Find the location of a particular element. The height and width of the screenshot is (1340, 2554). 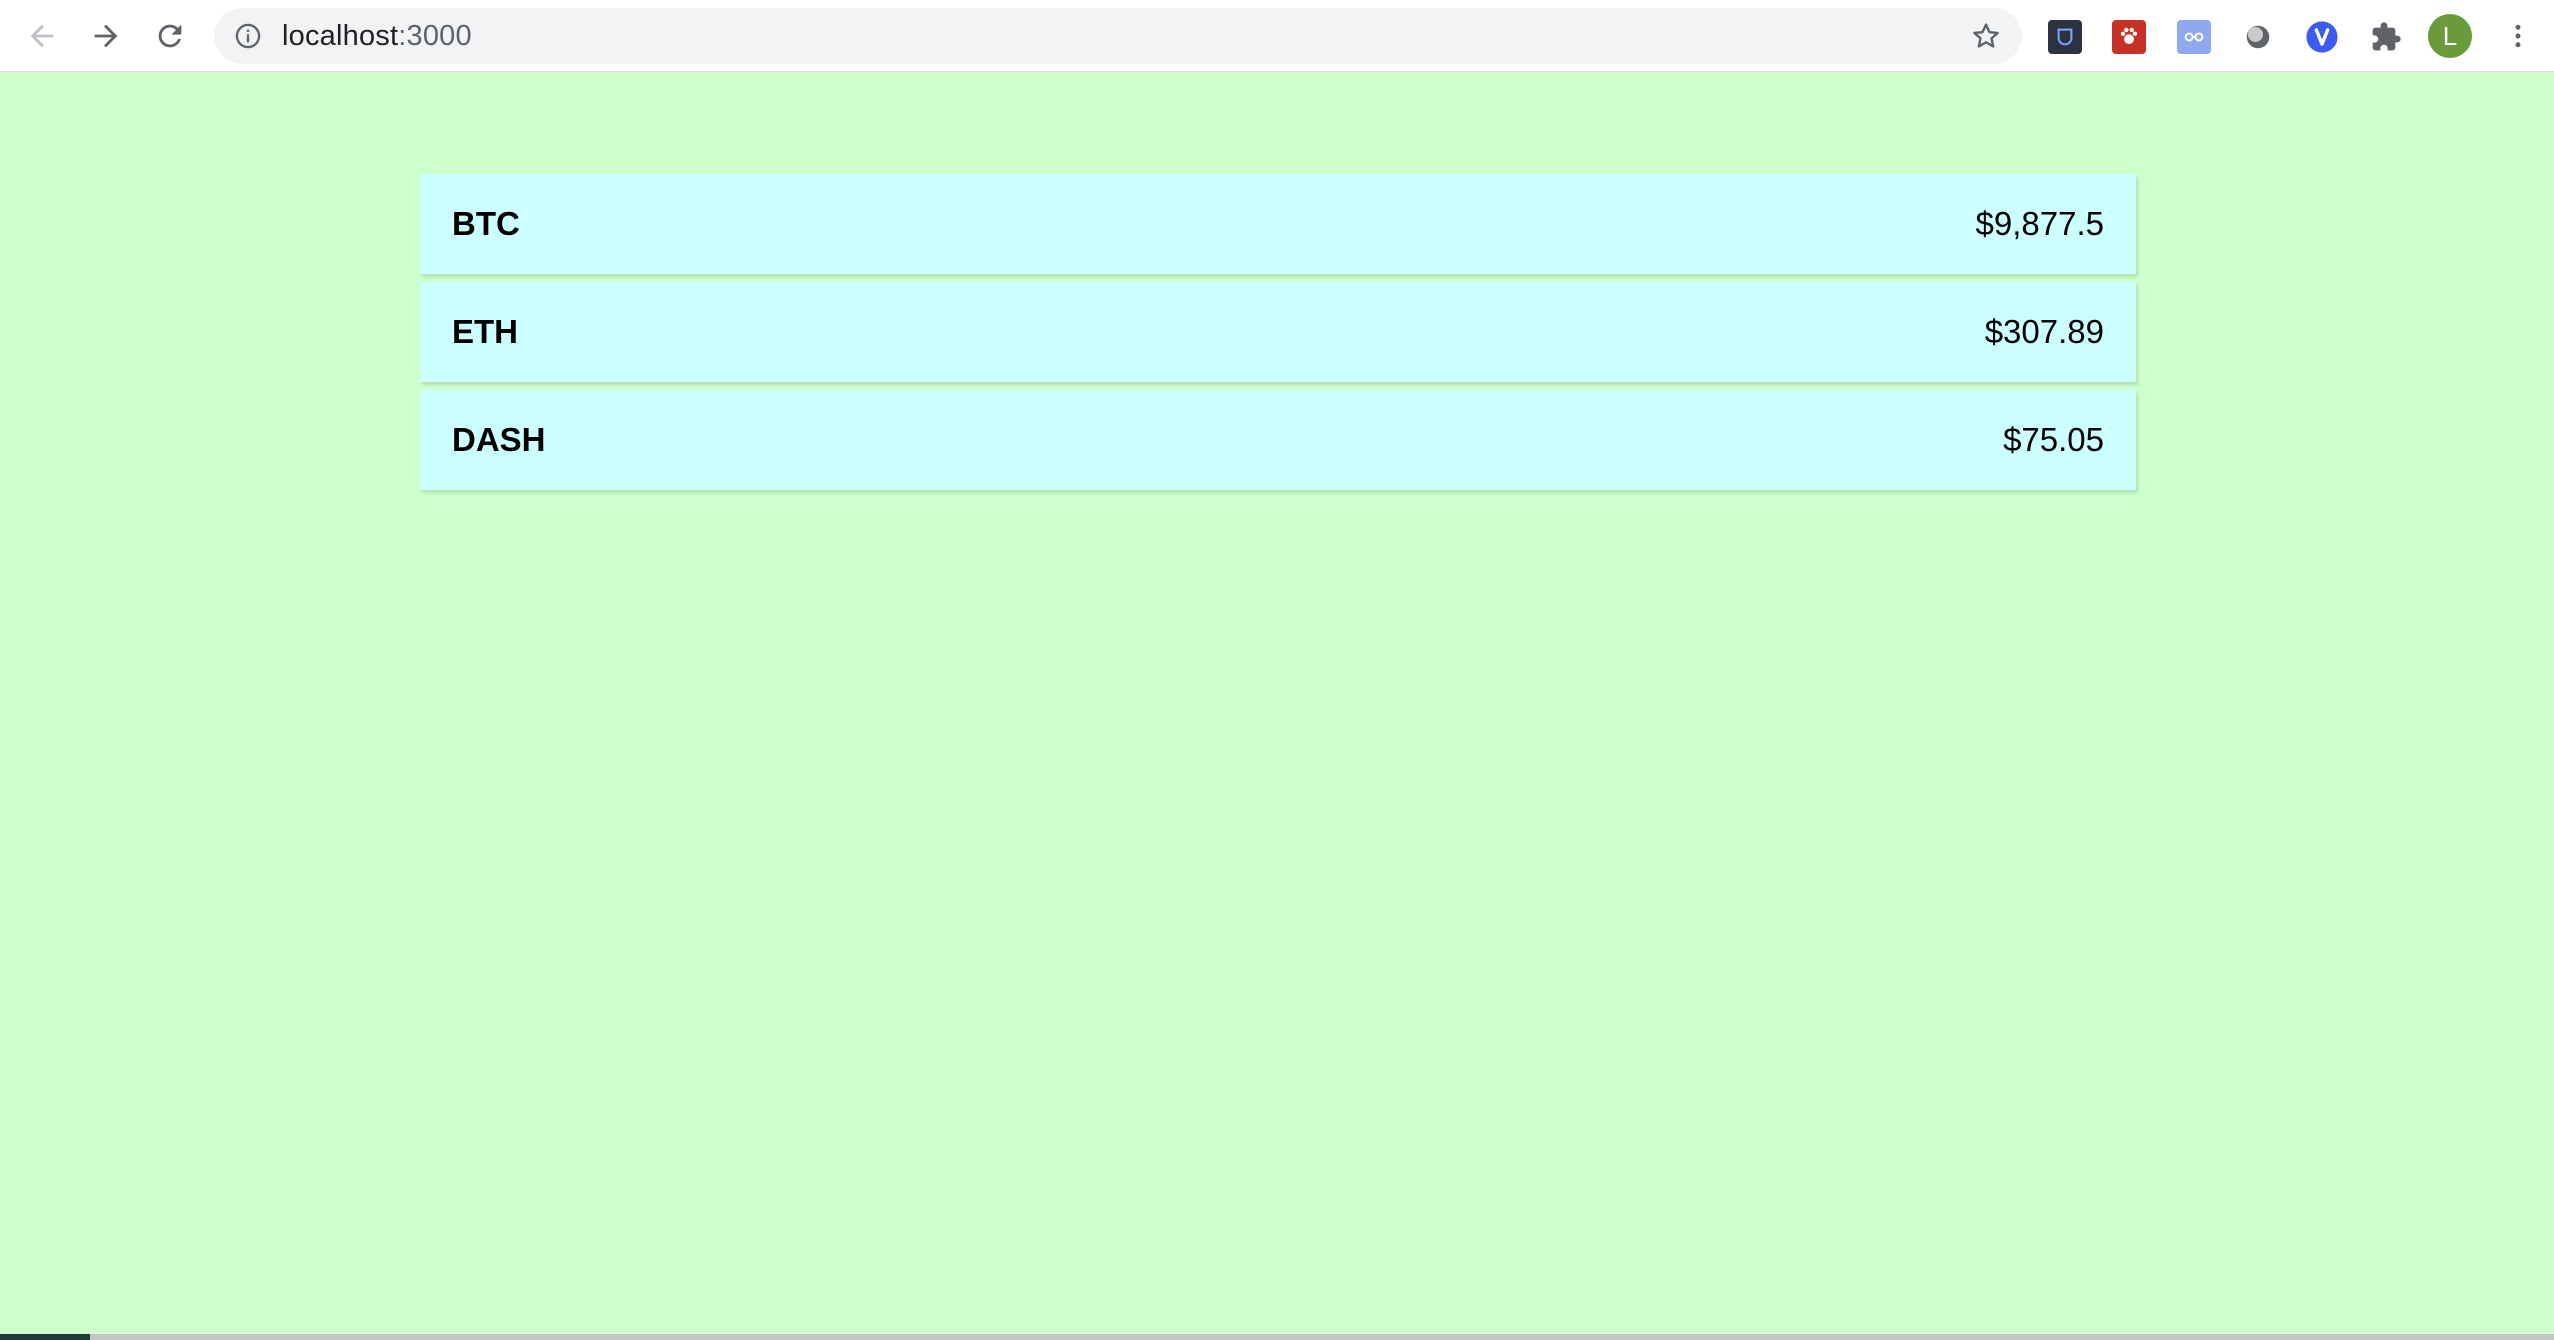

reload-button is located at coordinates (170, 36).